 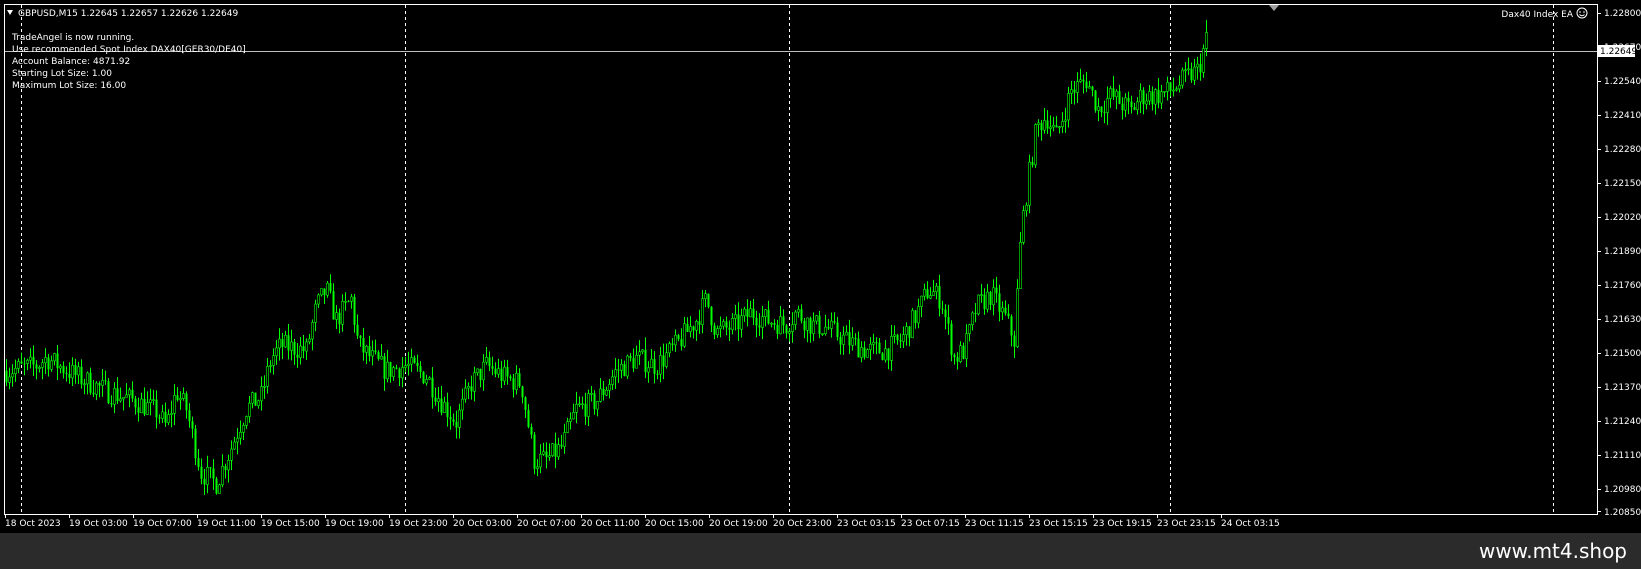 I want to click on time-label: 23 Oct 23:15, so click(x=1186, y=524).